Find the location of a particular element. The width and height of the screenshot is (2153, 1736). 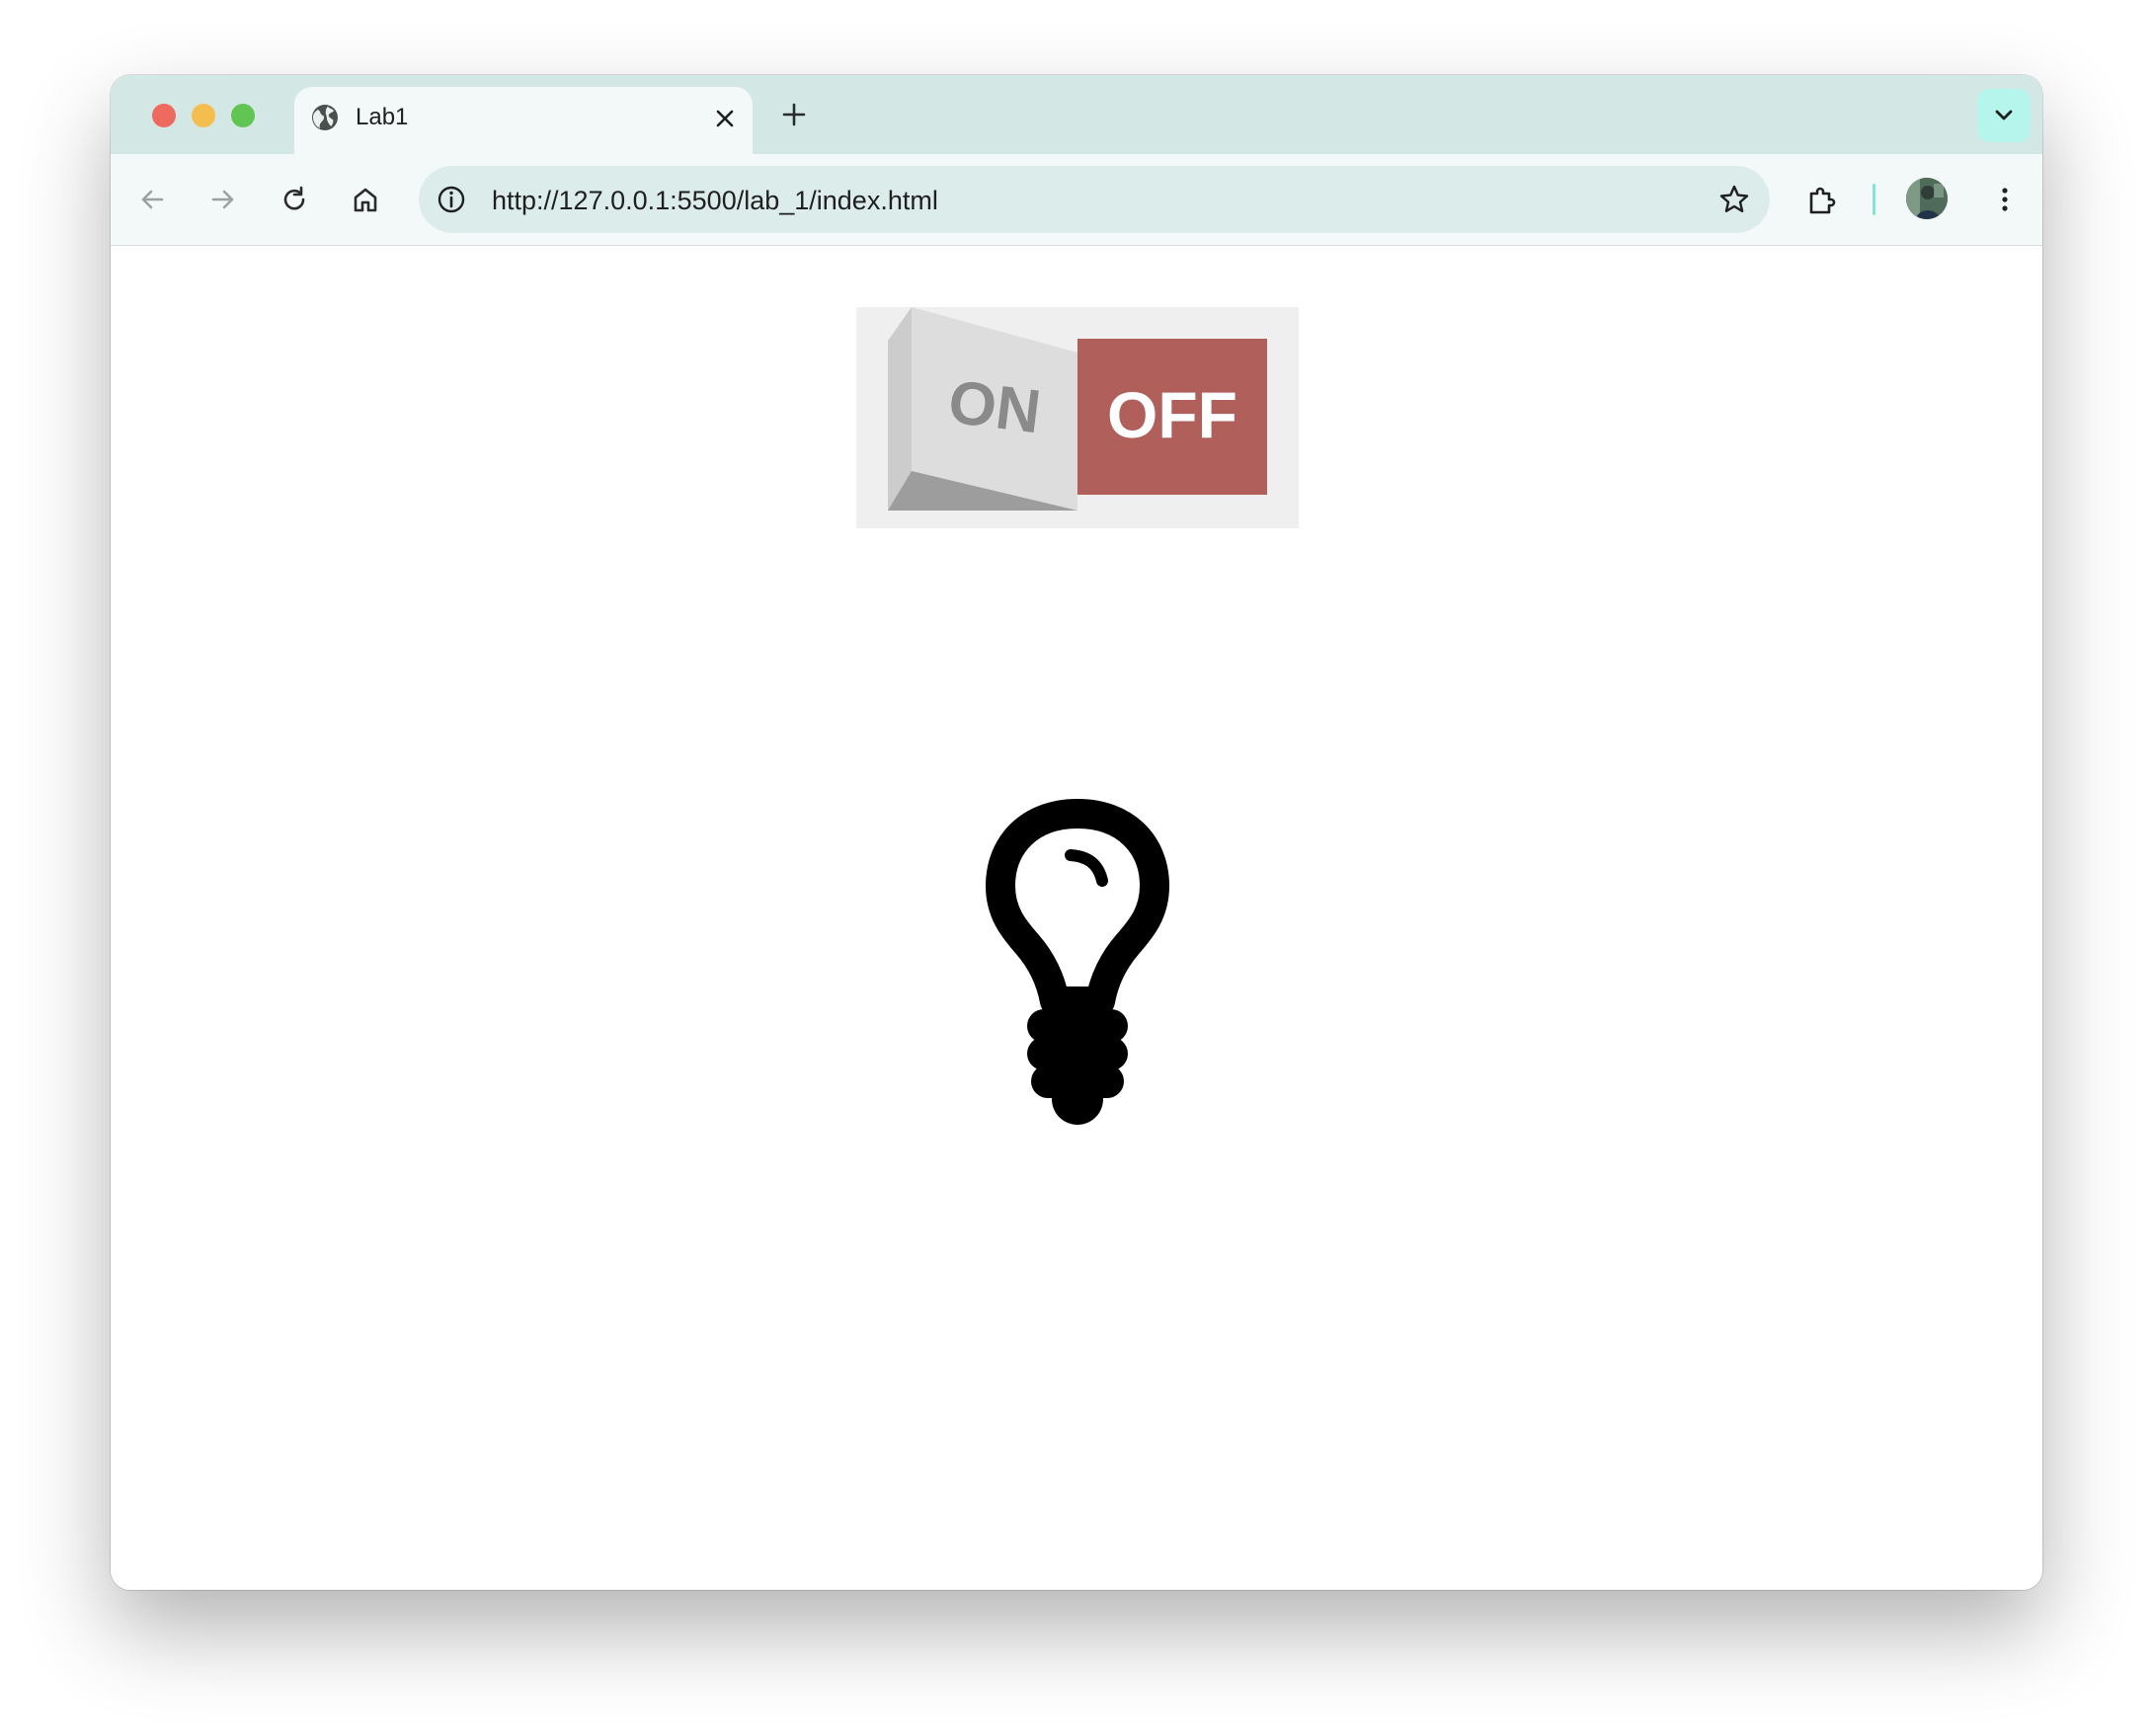

toolbar-divider is located at coordinates (1874, 199).